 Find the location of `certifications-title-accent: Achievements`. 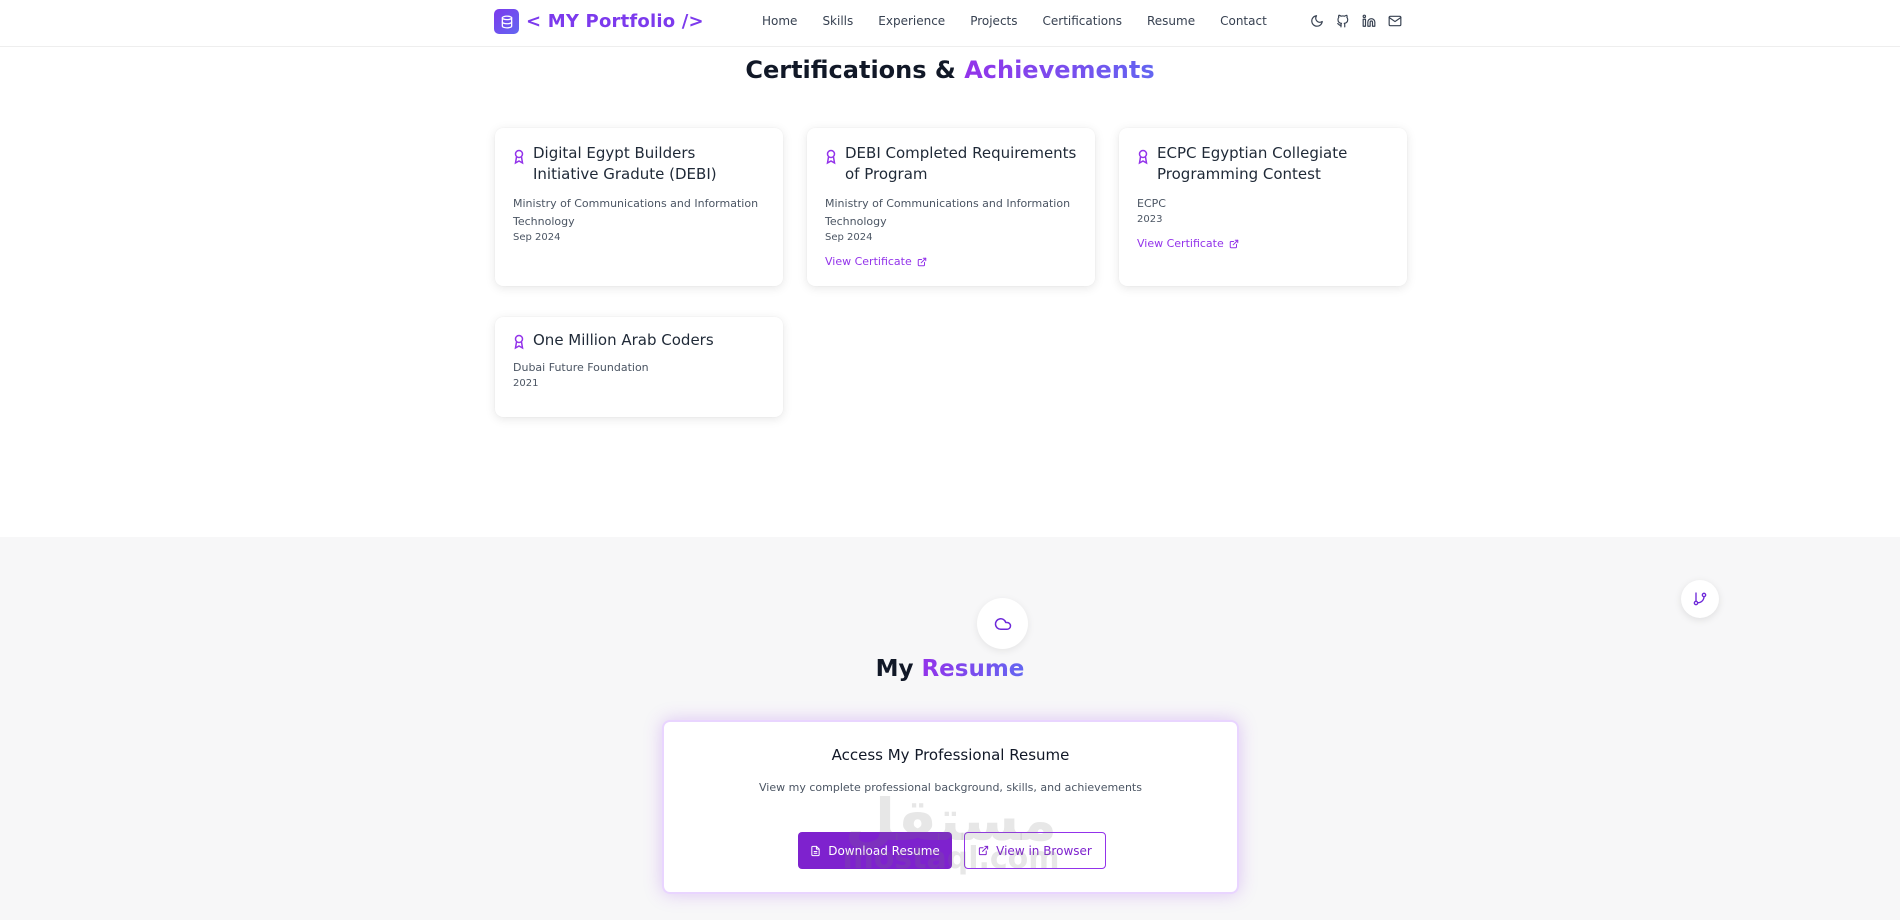

certifications-title-accent: Achievements is located at coordinates (1059, 70).